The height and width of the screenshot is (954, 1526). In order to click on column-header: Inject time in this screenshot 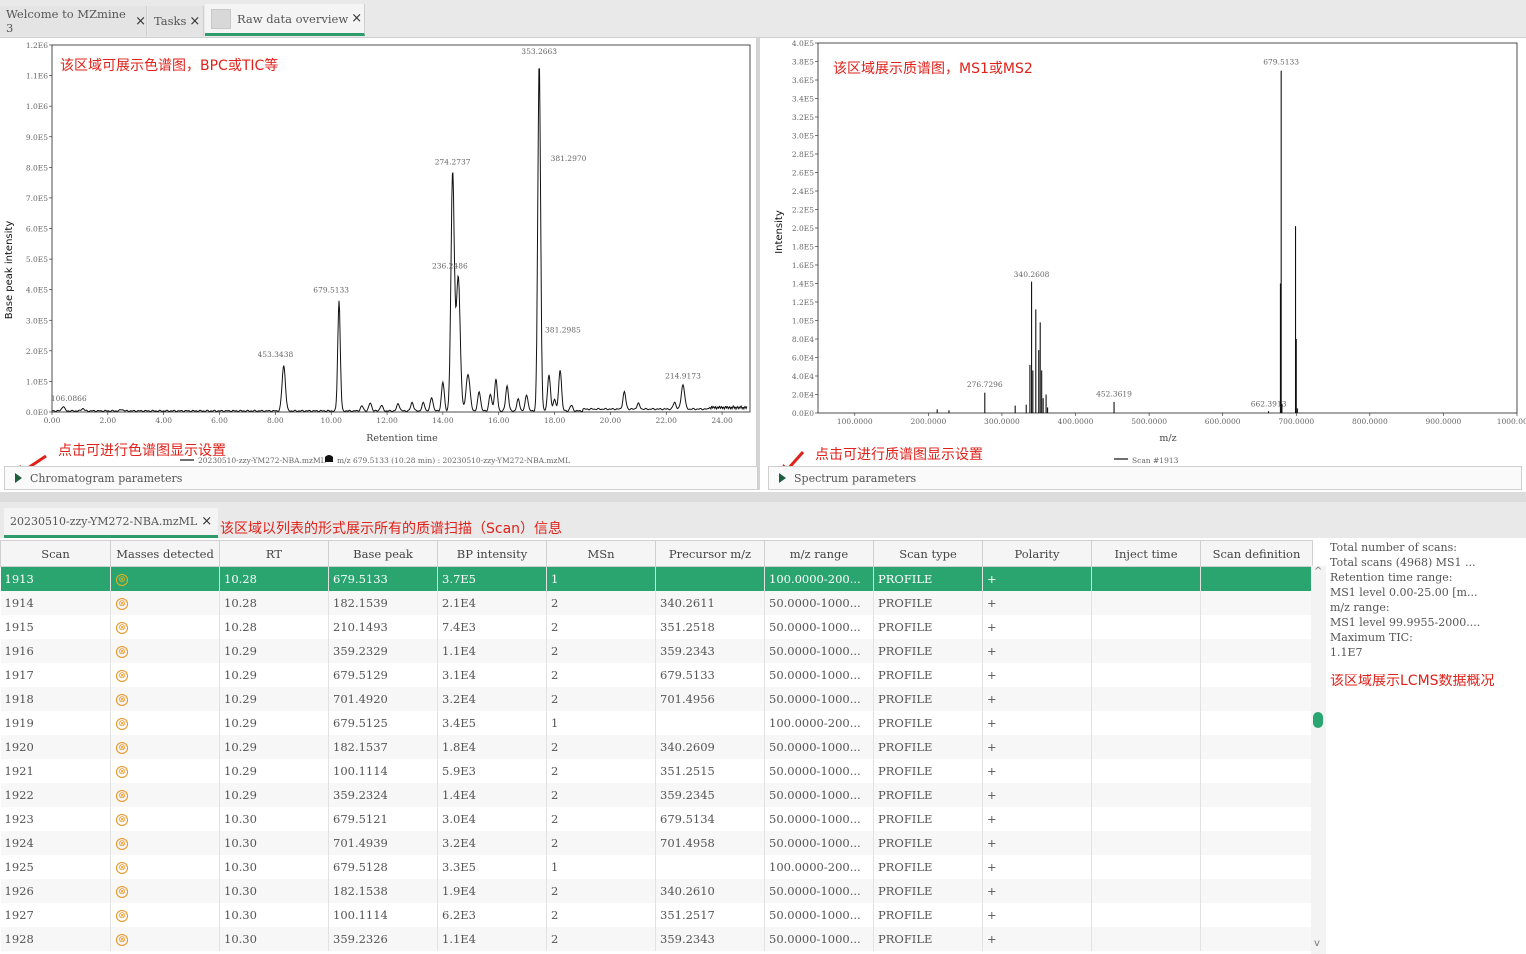, I will do `click(1146, 553)`.